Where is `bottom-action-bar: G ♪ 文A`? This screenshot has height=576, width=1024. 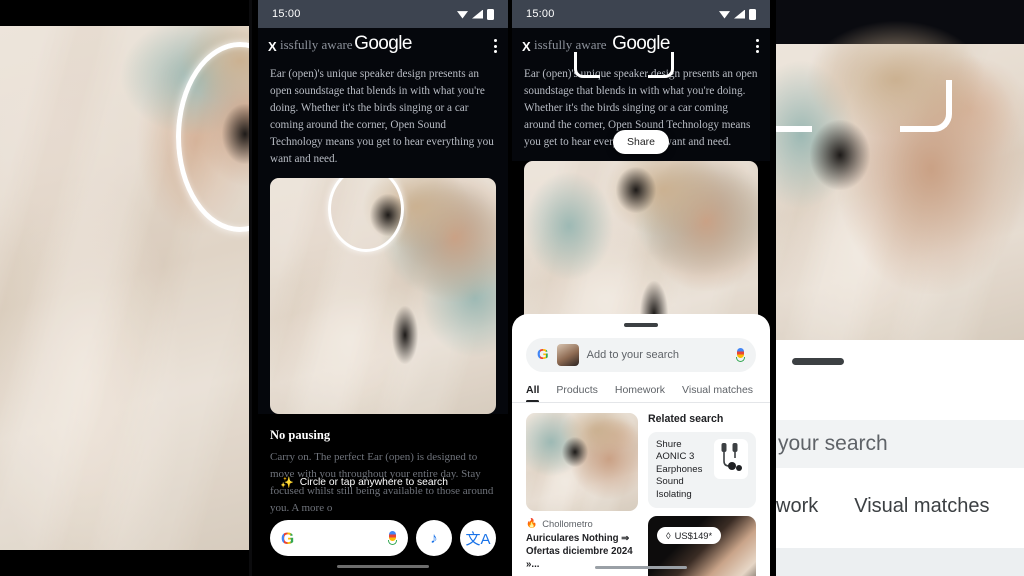 bottom-action-bar: G ♪ 文A is located at coordinates (383, 538).